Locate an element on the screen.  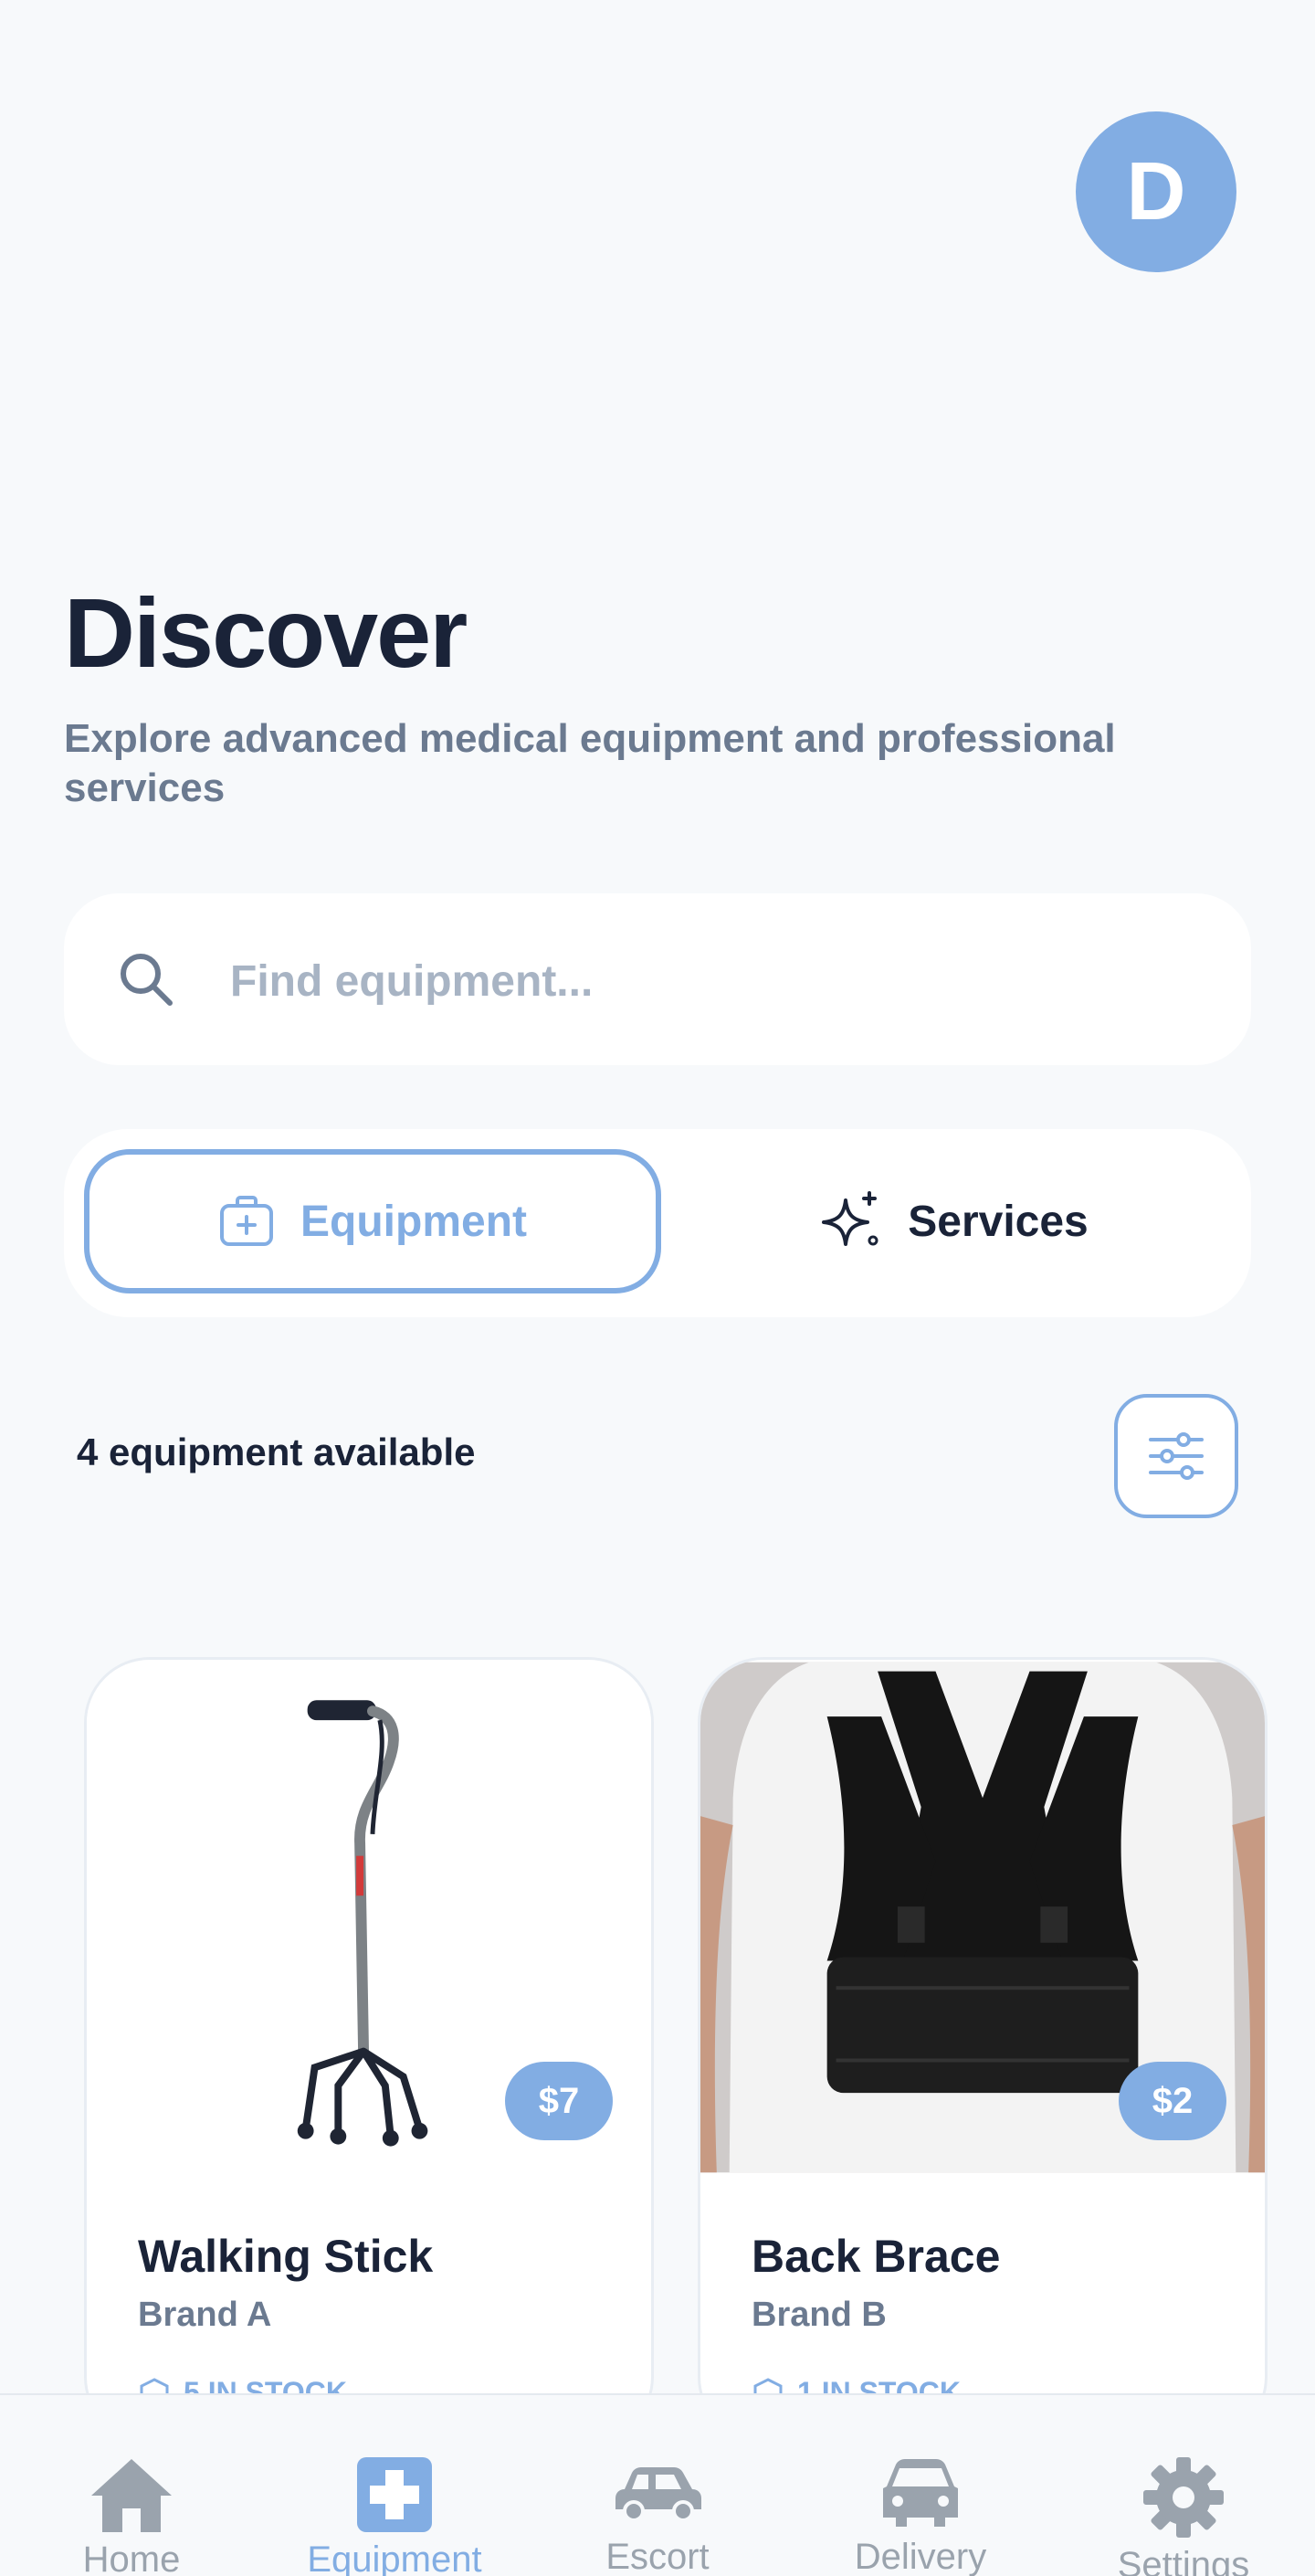
product-card-walking-stick: $7 Walking Stick Brand A 5 IN STOCK is located at coordinates (369, 2050).